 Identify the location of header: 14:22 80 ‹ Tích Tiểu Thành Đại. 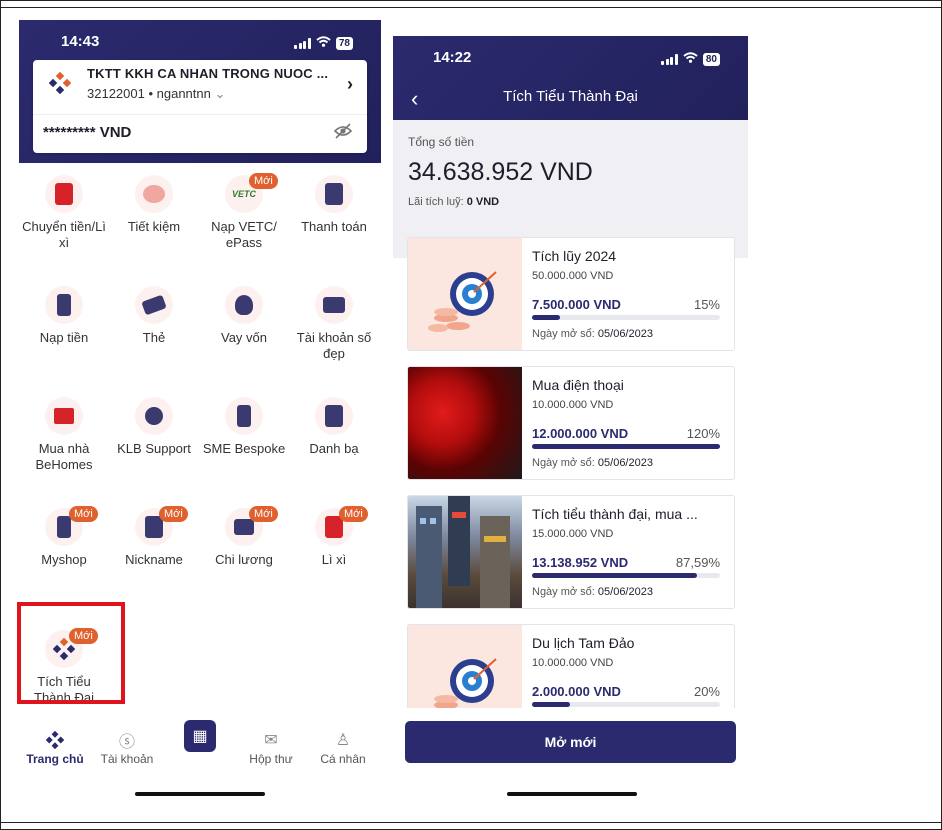
(570, 78).